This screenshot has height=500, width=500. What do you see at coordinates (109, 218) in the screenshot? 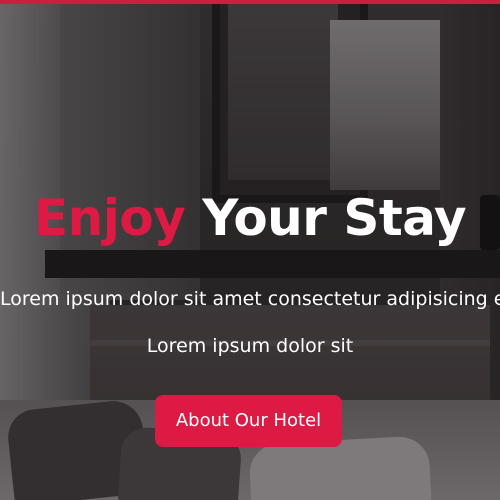
I see `hero-title-accent: Enjoy` at bounding box center [109, 218].